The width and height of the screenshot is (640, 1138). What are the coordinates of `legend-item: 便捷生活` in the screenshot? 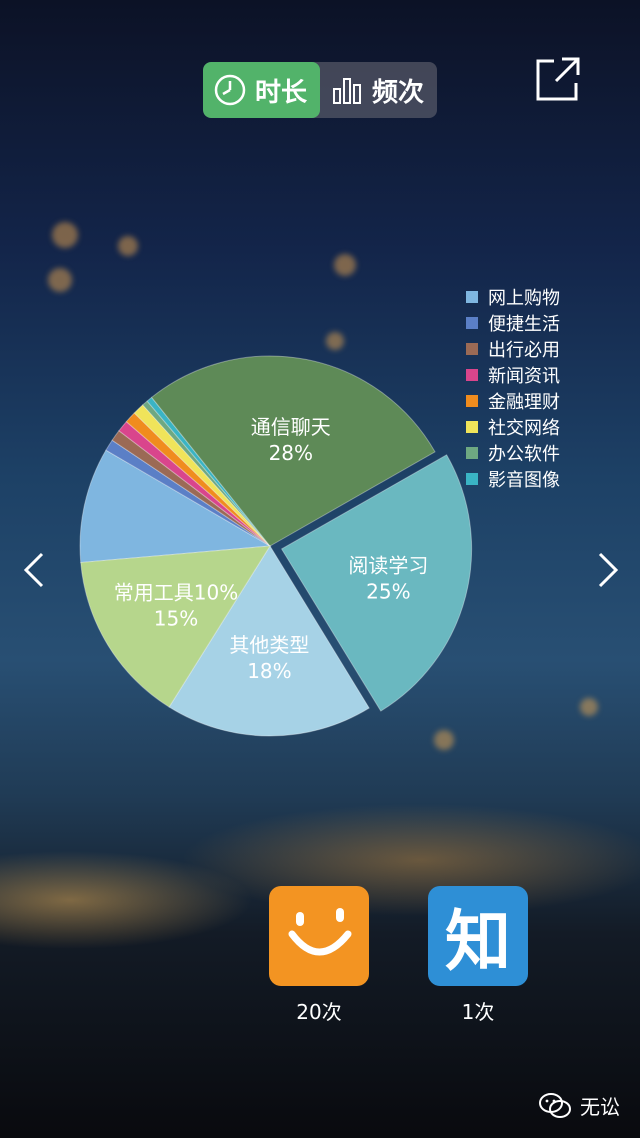 It's located at (513, 323).